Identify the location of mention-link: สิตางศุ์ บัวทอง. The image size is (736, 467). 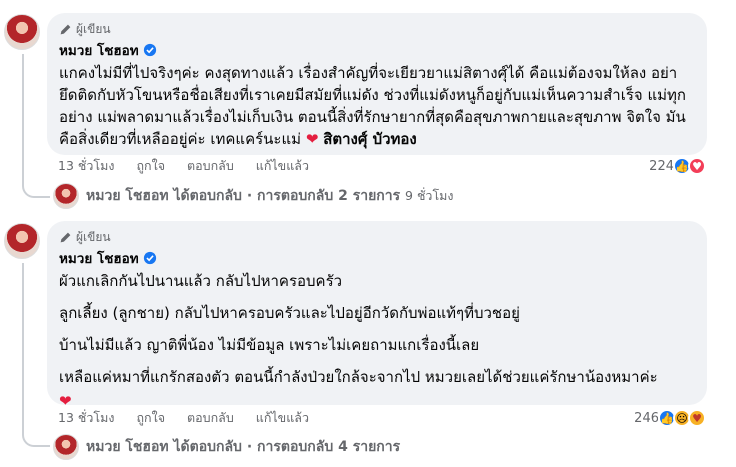
(370, 139).